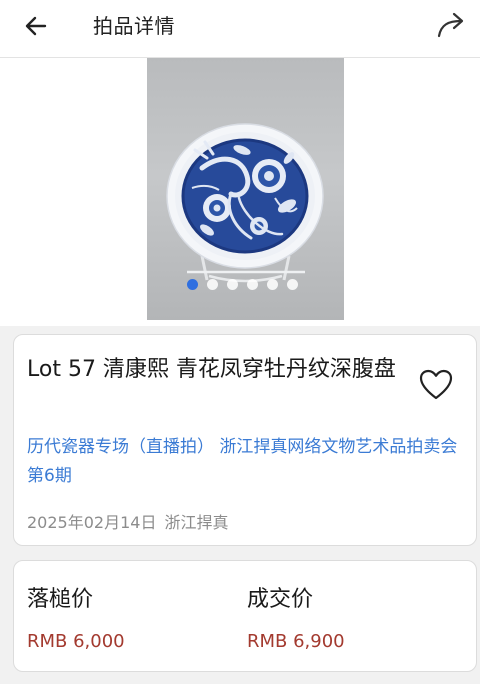 The image size is (480, 684). I want to click on heart-outline-icon, so click(436, 384).